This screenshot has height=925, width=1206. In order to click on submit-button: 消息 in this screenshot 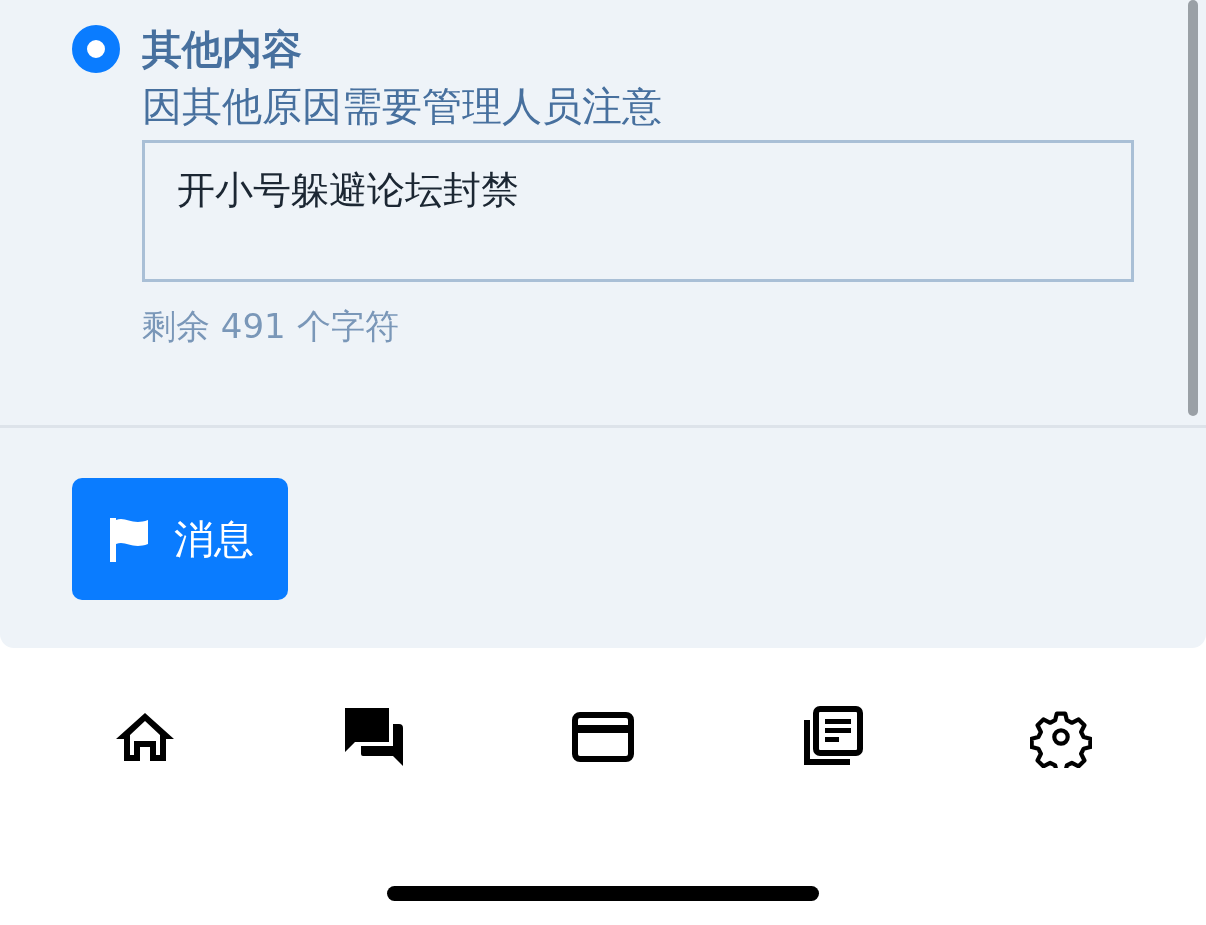, I will do `click(180, 539)`.